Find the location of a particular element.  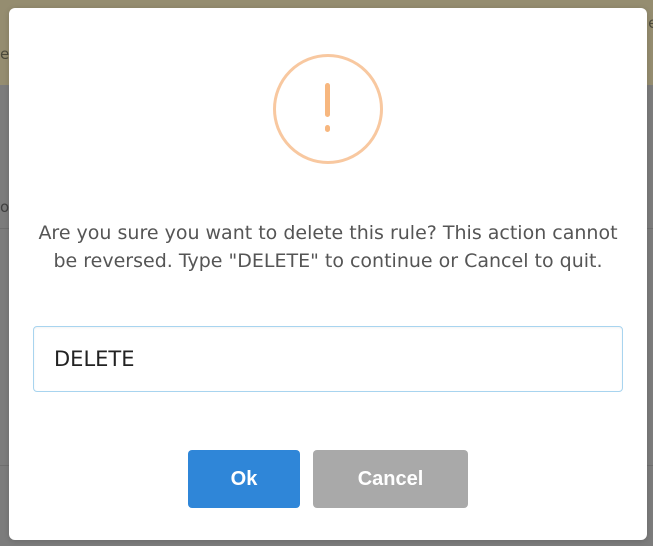

exclamation-dot is located at coordinates (327, 128).